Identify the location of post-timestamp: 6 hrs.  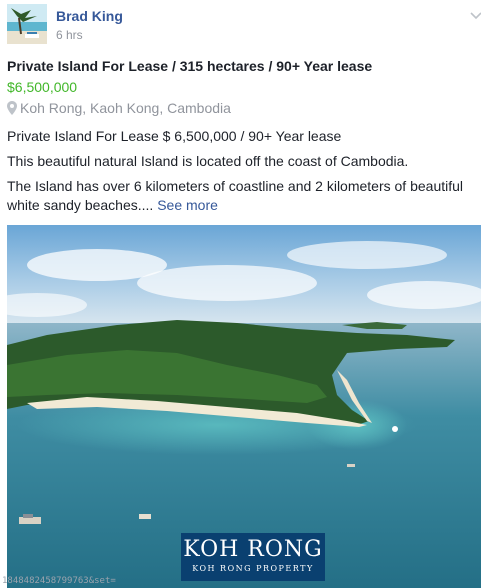
(69, 35).